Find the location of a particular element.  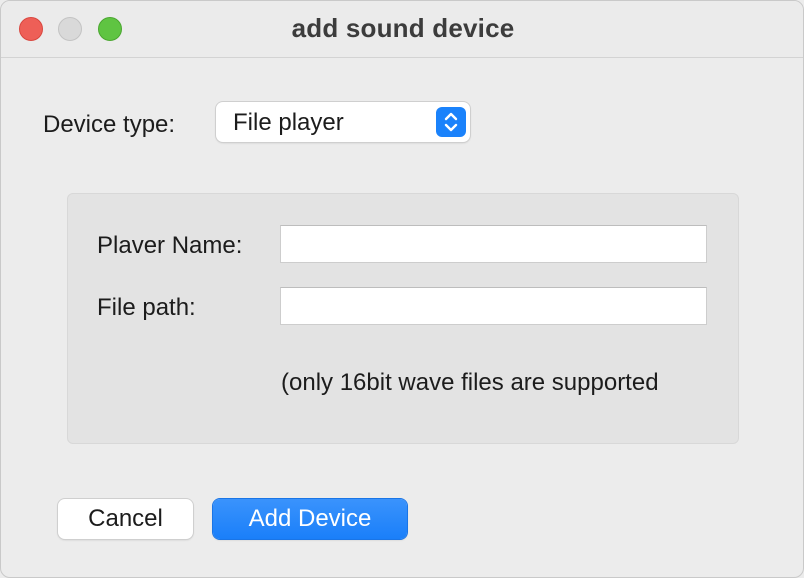

cancel-button: Cancel is located at coordinates (125, 519).